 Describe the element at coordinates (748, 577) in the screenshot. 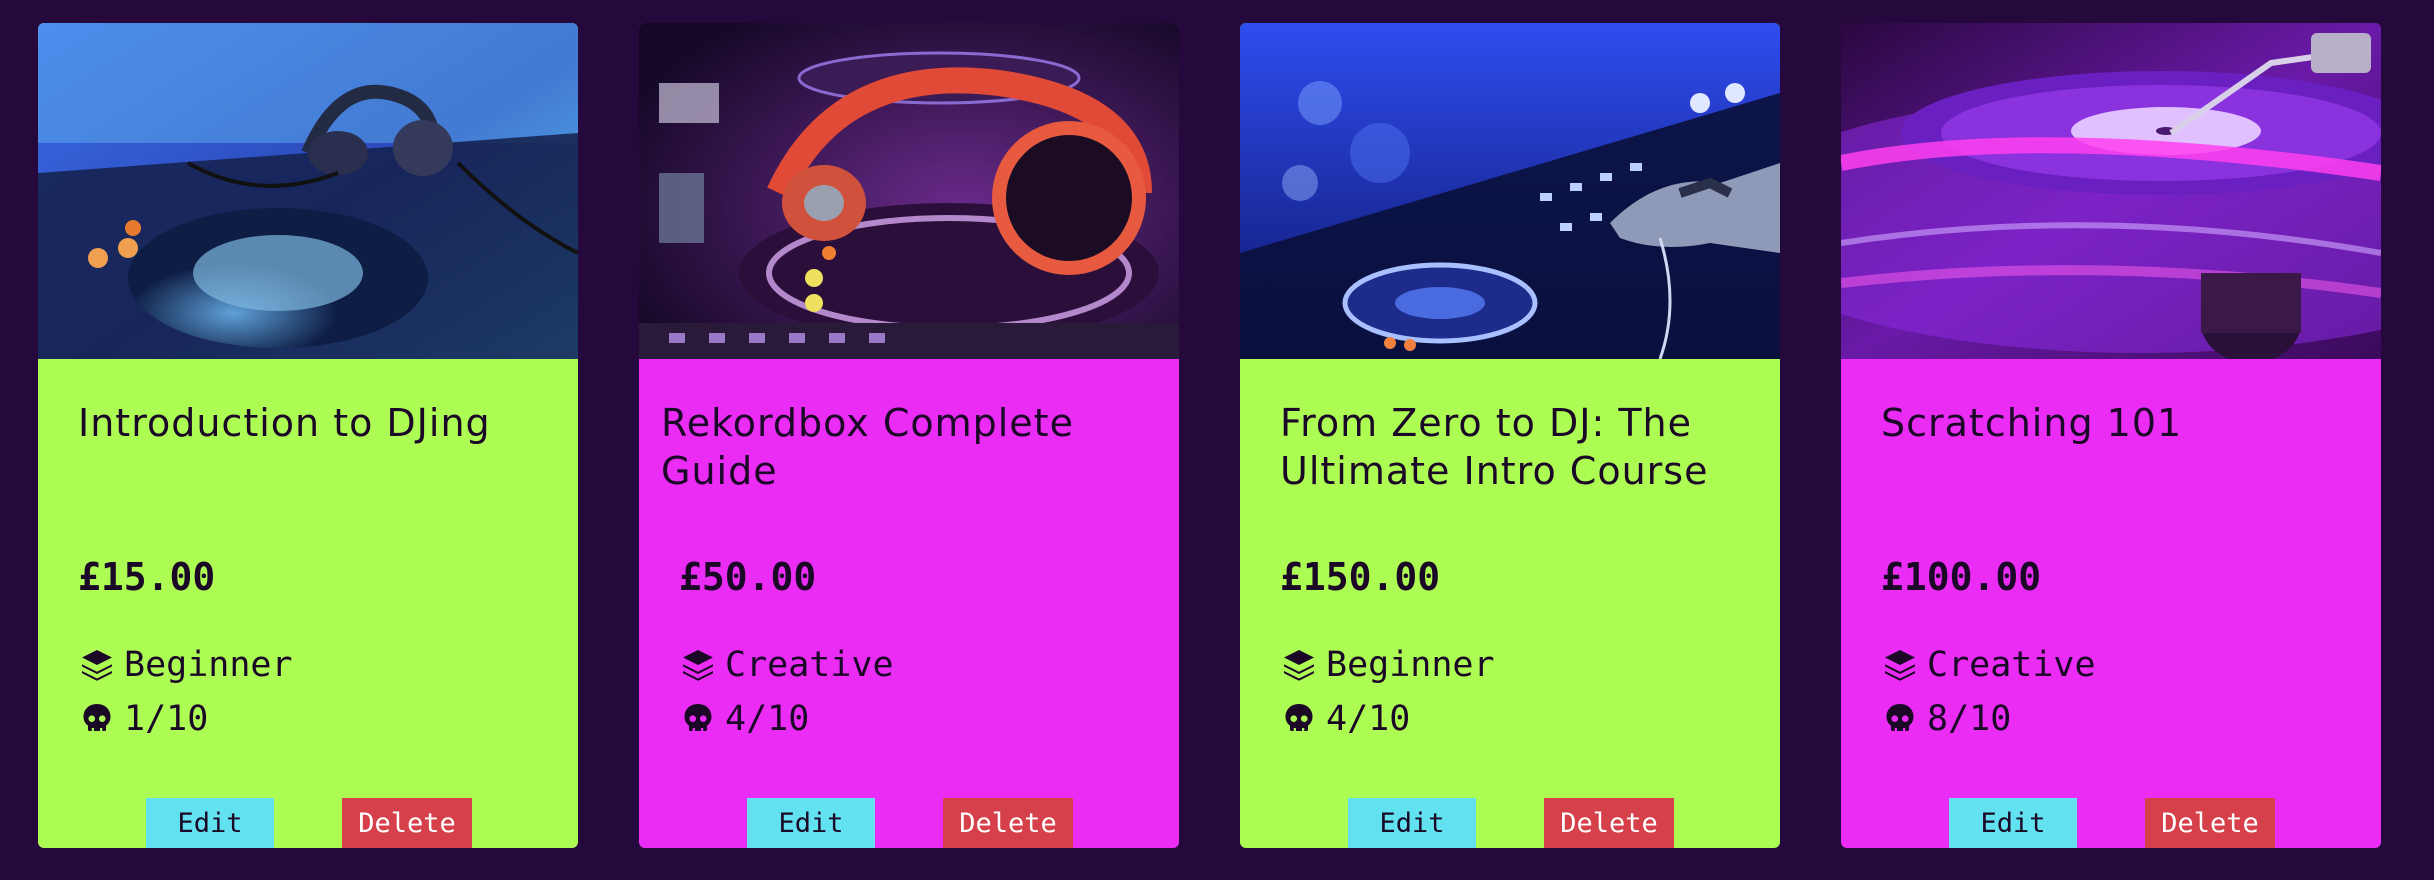

I see `course-price: £50.00` at that location.